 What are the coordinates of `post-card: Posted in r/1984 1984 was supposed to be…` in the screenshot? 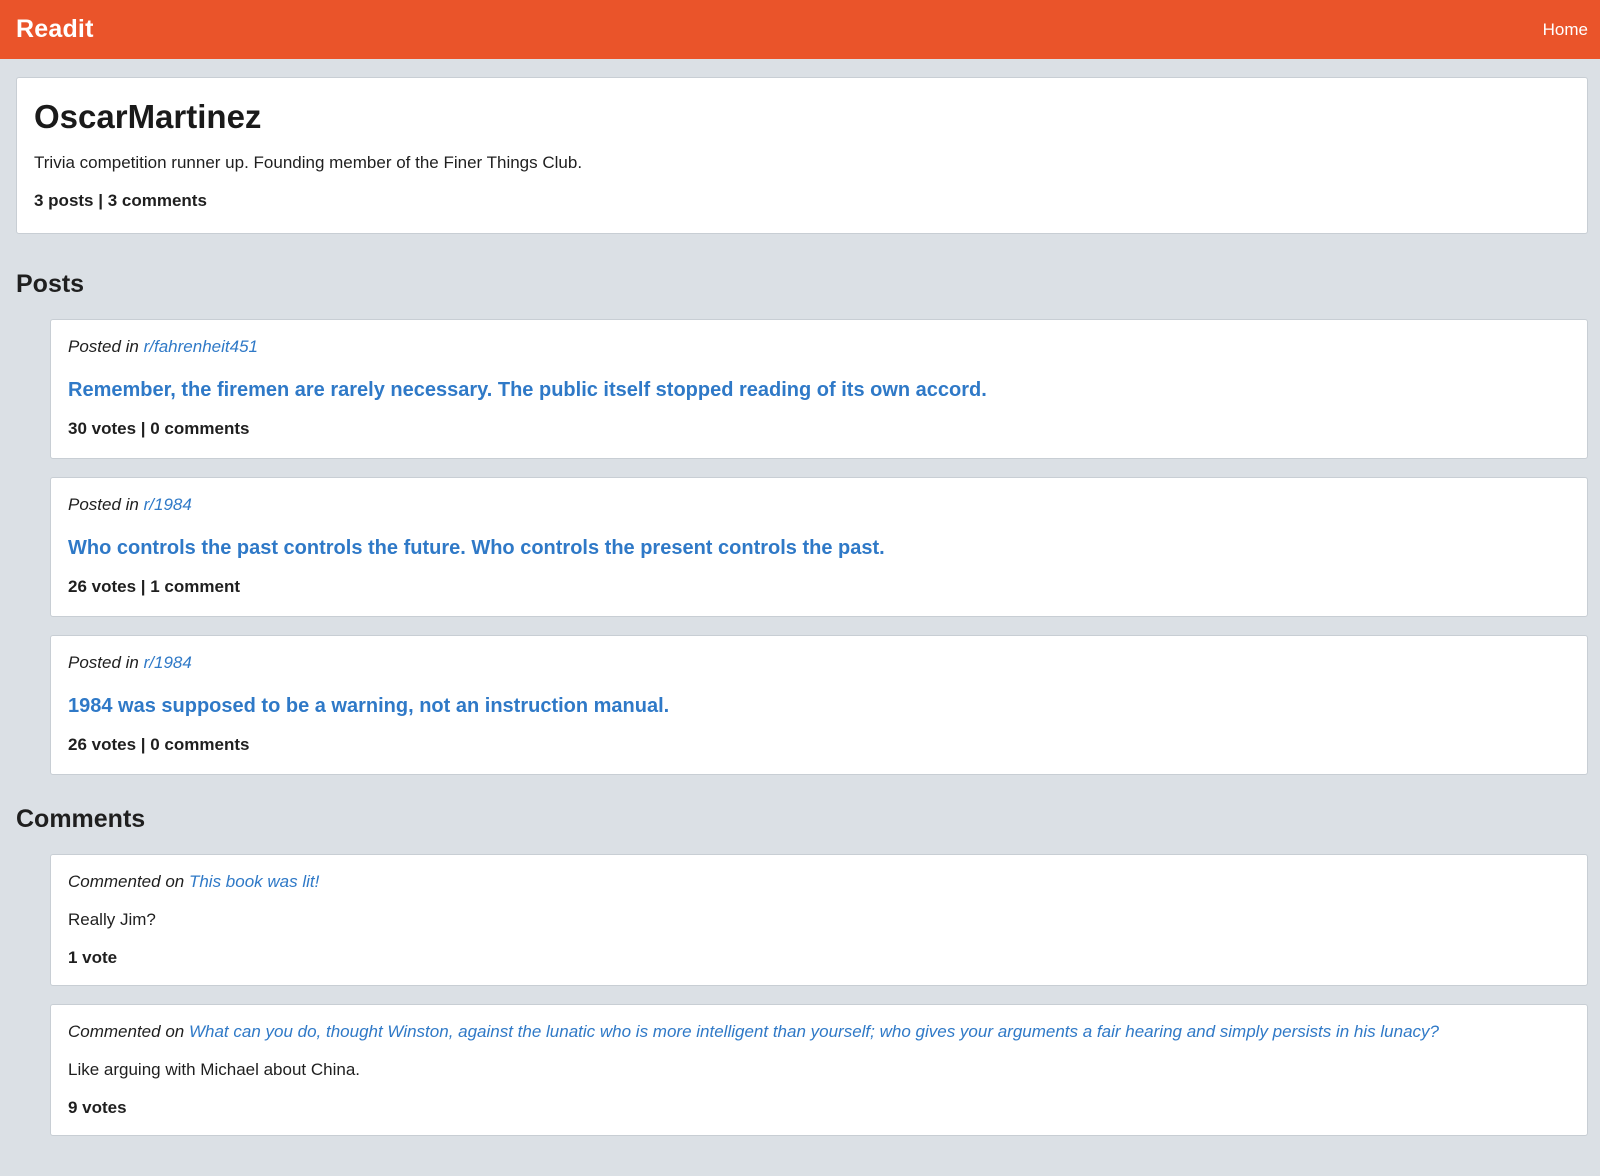 It's located at (819, 705).